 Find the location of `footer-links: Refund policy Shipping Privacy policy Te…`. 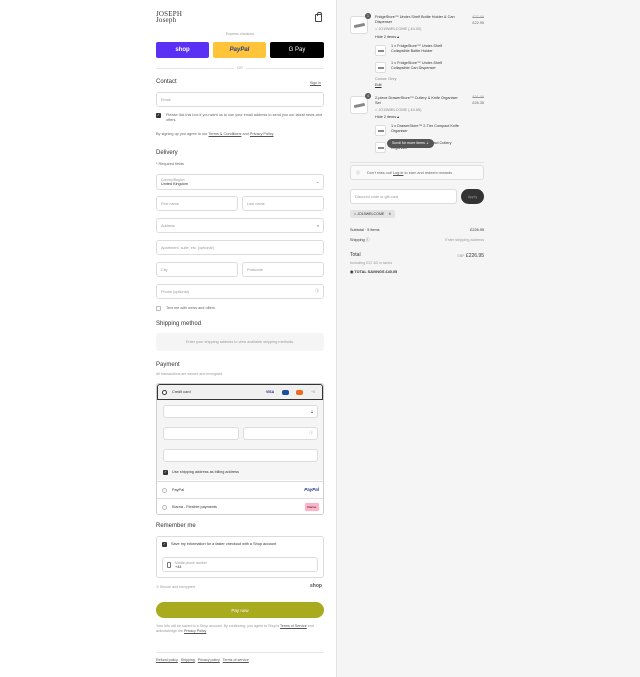

footer-links: Refund policy Shipping Privacy policy Te… is located at coordinates (202, 660).